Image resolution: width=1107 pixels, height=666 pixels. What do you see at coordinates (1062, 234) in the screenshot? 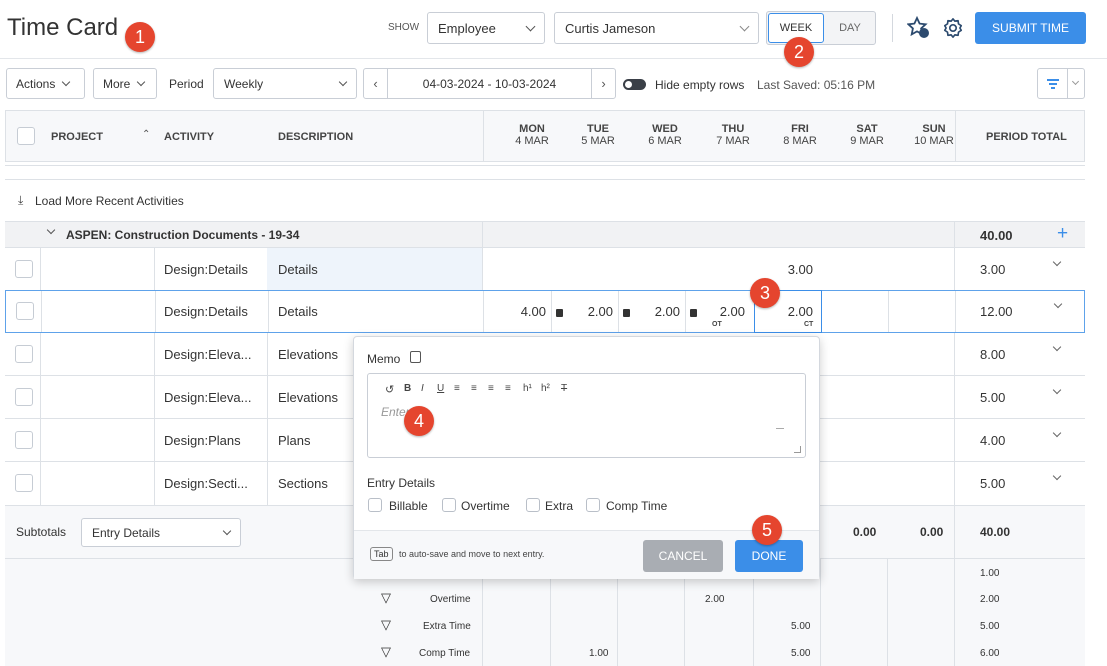
I see `add-icon: +` at bounding box center [1062, 234].